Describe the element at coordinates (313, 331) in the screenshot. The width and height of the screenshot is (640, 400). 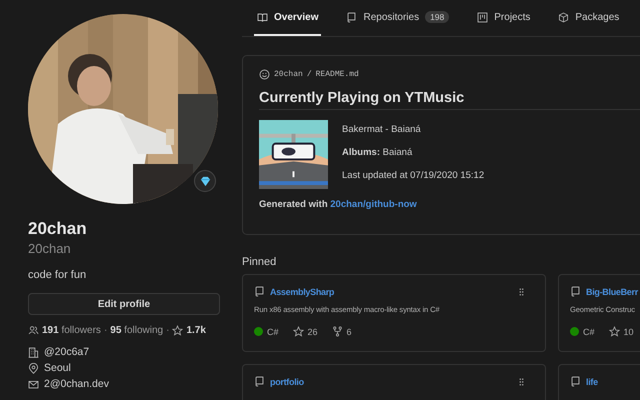
I see `star-count: 26` at that location.